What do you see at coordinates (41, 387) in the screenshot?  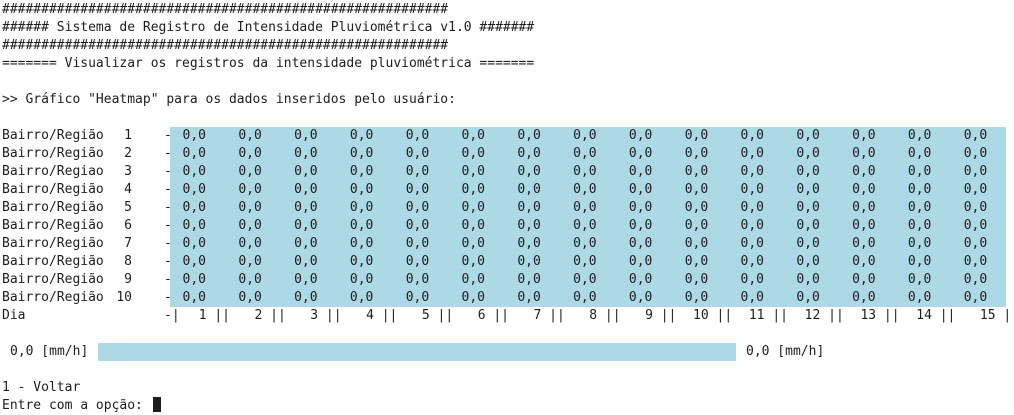 I see `menu-option-back: 1 - Voltar` at bounding box center [41, 387].